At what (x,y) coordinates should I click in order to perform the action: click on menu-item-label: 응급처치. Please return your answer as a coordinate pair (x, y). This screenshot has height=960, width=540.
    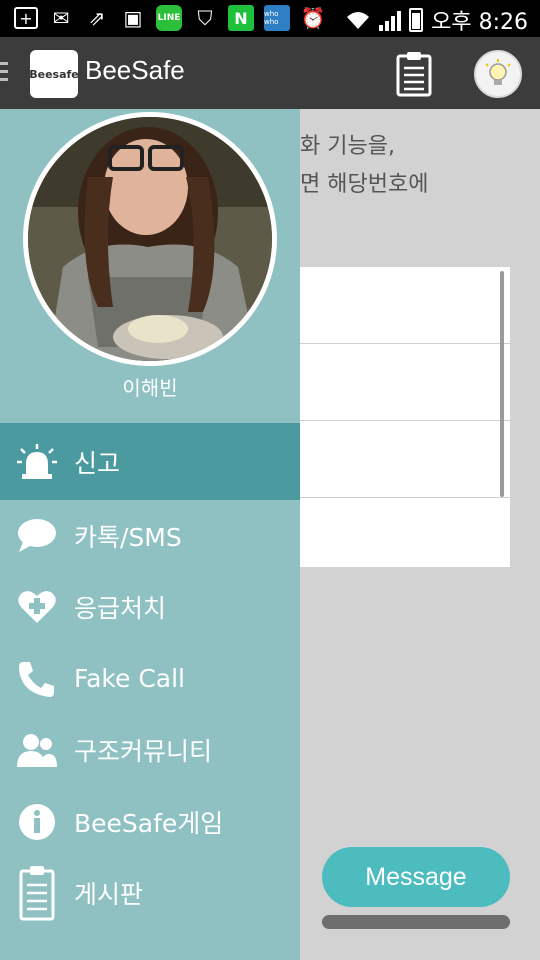
    Looking at the image, I should click on (120, 609).